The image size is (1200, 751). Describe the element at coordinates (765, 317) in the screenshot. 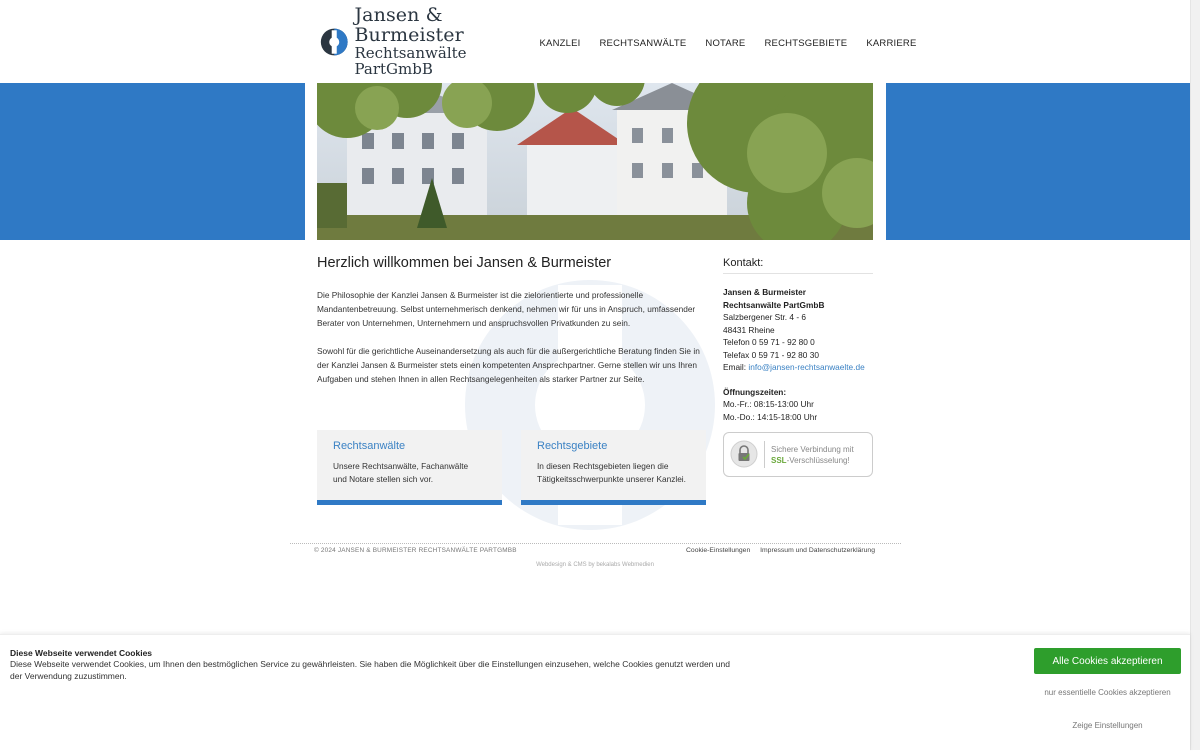

I see `contact-street: Salzbergener Str. 4 - 6` at that location.